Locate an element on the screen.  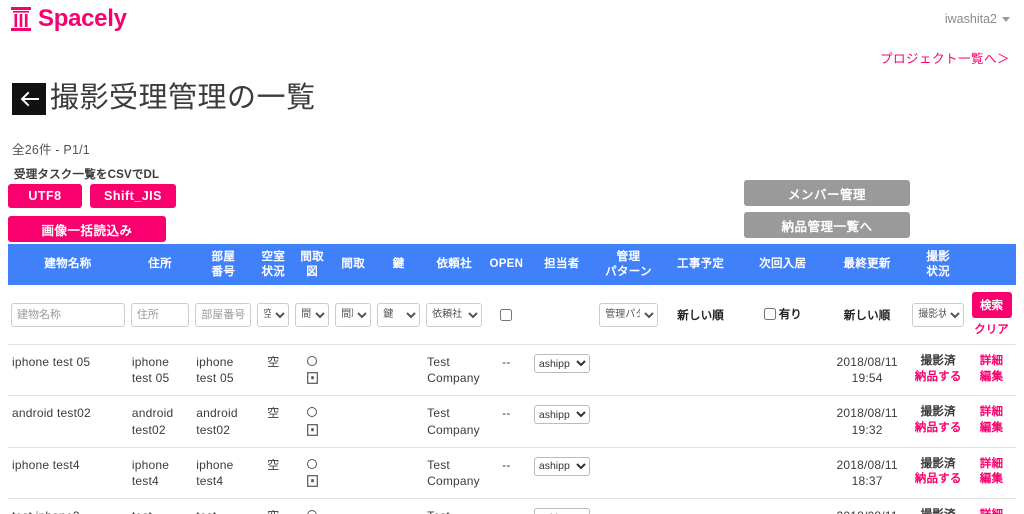
cell-updated: 2018/08/11 18:37 is located at coordinates (867, 473).